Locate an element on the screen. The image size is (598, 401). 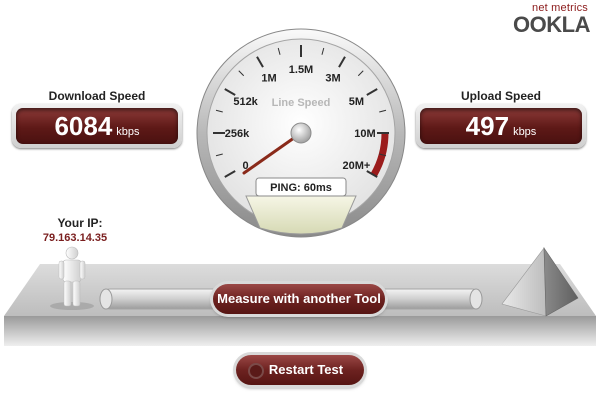
upload-speed-panel: 497 kbps is located at coordinates (501, 126).